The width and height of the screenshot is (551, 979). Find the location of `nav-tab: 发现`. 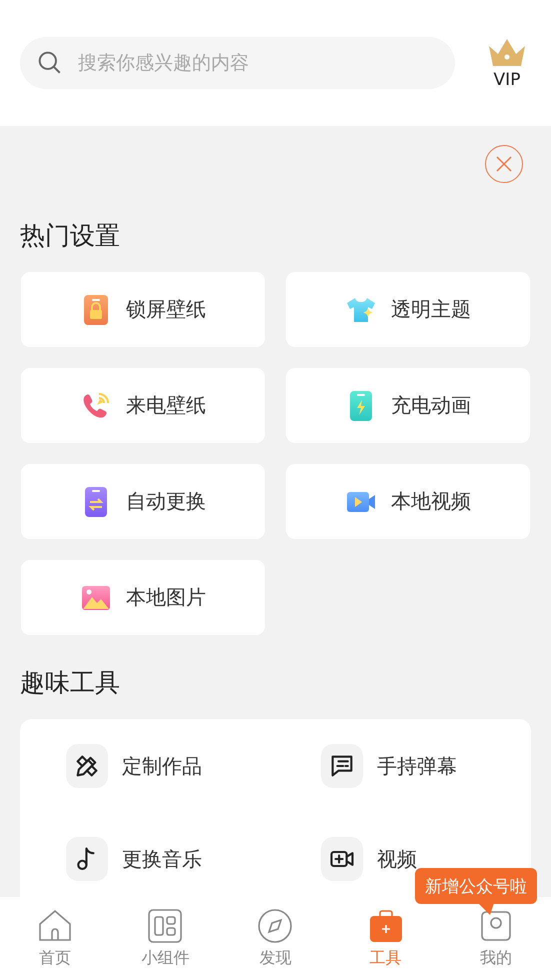

nav-tab: 发现 is located at coordinates (275, 938).